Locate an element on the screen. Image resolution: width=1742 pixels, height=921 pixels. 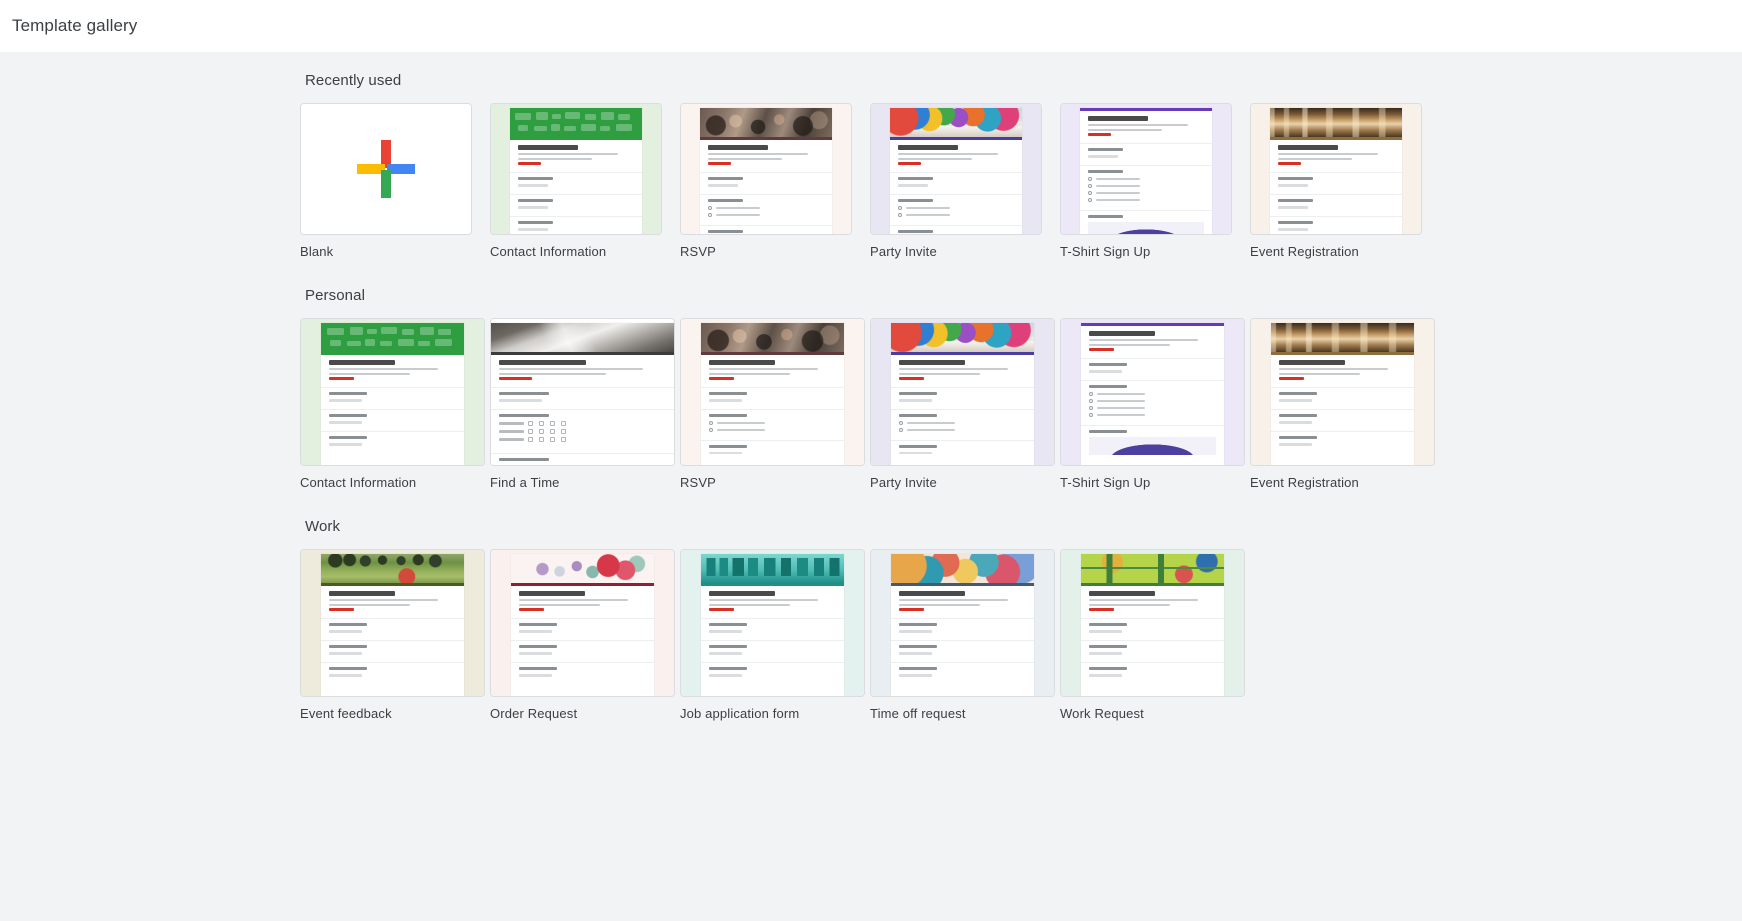
form-template-preview is located at coordinates (772, 392).